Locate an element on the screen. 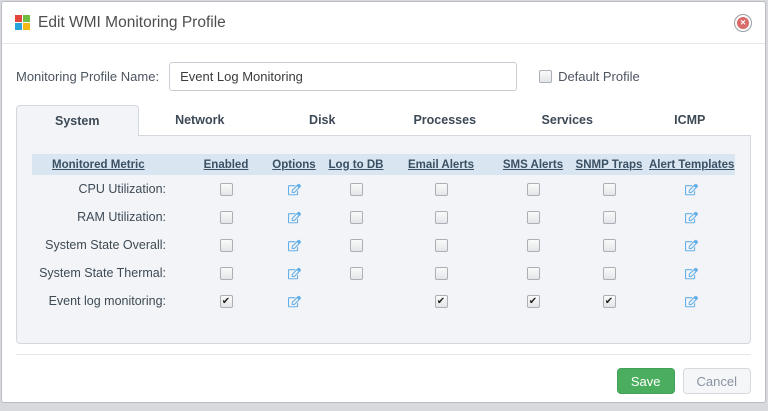  snmp-traps-checkbox: ✔ is located at coordinates (609, 301).